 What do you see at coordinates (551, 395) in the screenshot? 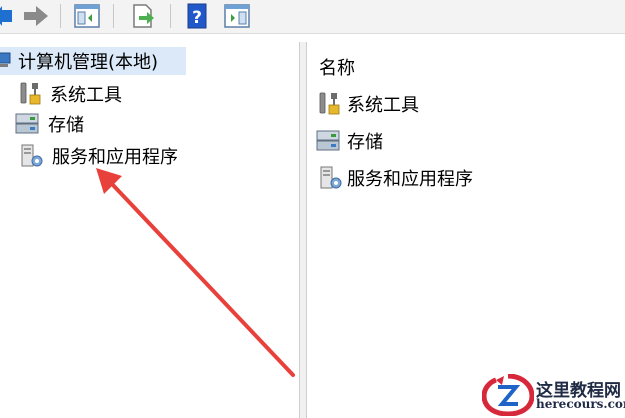
I see `watermark: 这里教程网 herecours.com` at bounding box center [551, 395].